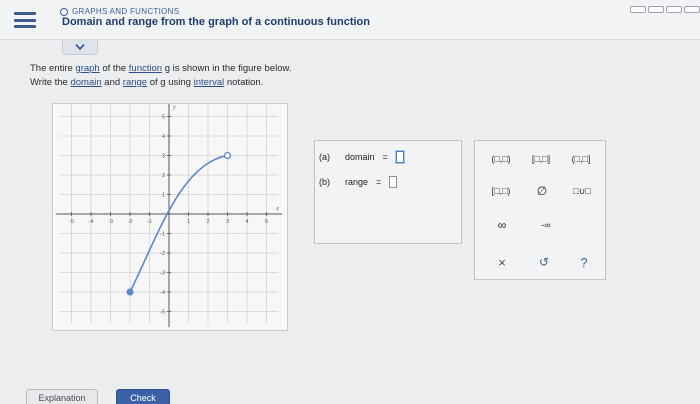 This screenshot has height=404, width=700. Describe the element at coordinates (162, 254) in the screenshot. I see `y-tick-label: -2` at that location.